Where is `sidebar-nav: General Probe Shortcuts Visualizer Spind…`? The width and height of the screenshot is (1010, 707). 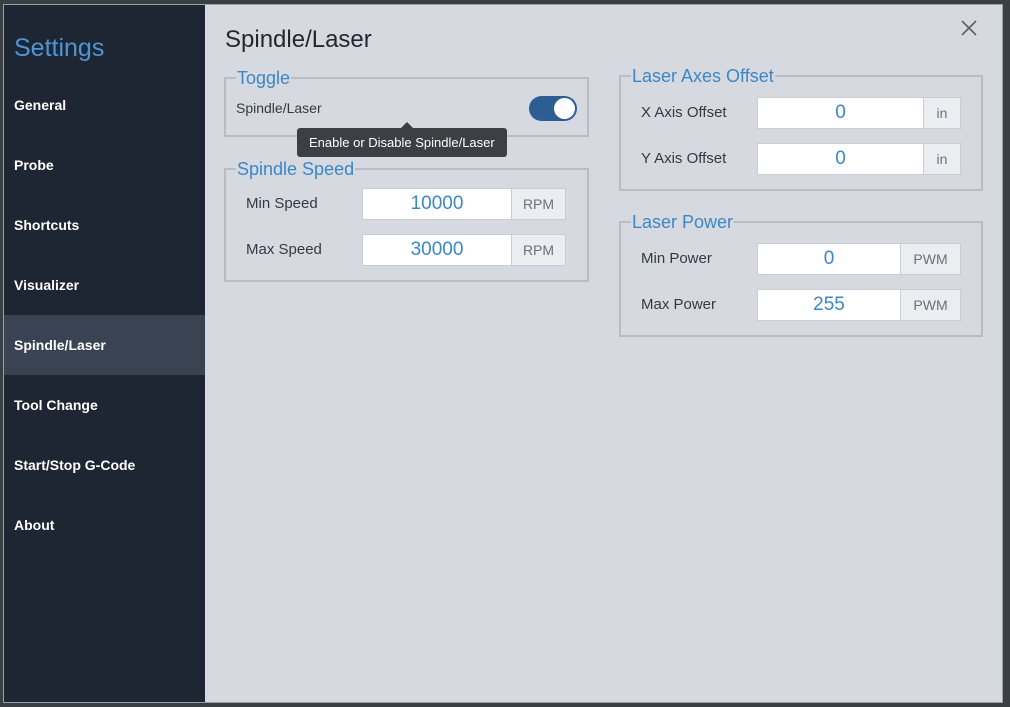
sidebar-nav: General Probe Shortcuts Visualizer Spind… is located at coordinates (104, 315).